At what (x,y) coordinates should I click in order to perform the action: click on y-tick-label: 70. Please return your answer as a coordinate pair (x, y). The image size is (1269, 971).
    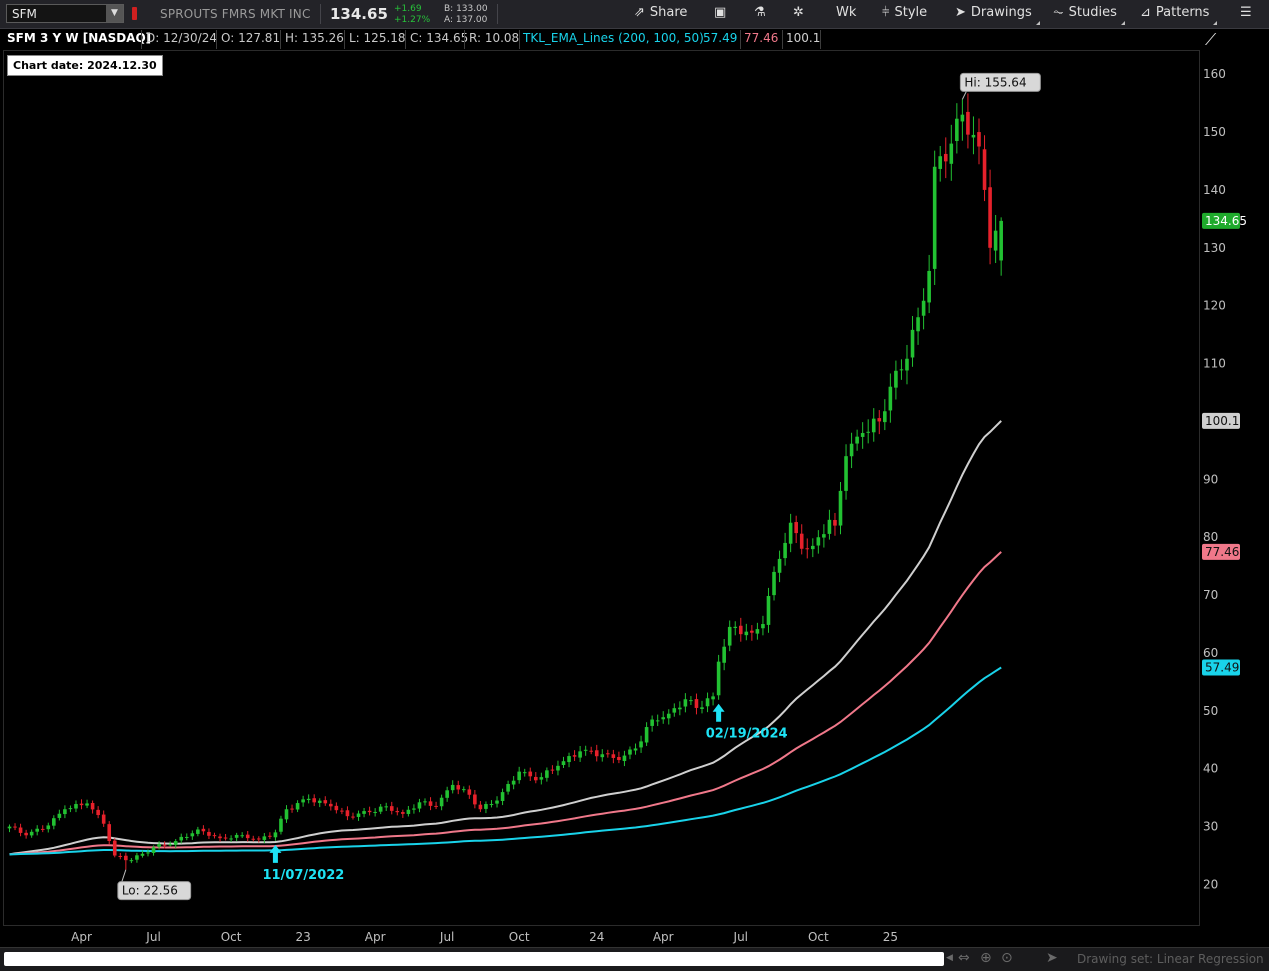
    Looking at the image, I should click on (1210, 595).